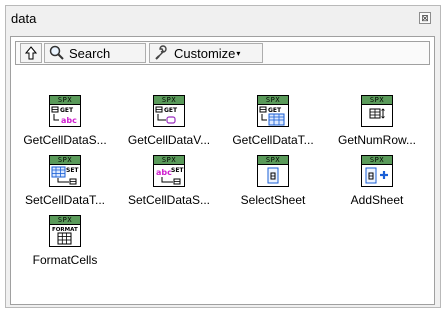  Describe the element at coordinates (377, 111) in the screenshot. I see `get-num-rows-icon: SPX` at that location.